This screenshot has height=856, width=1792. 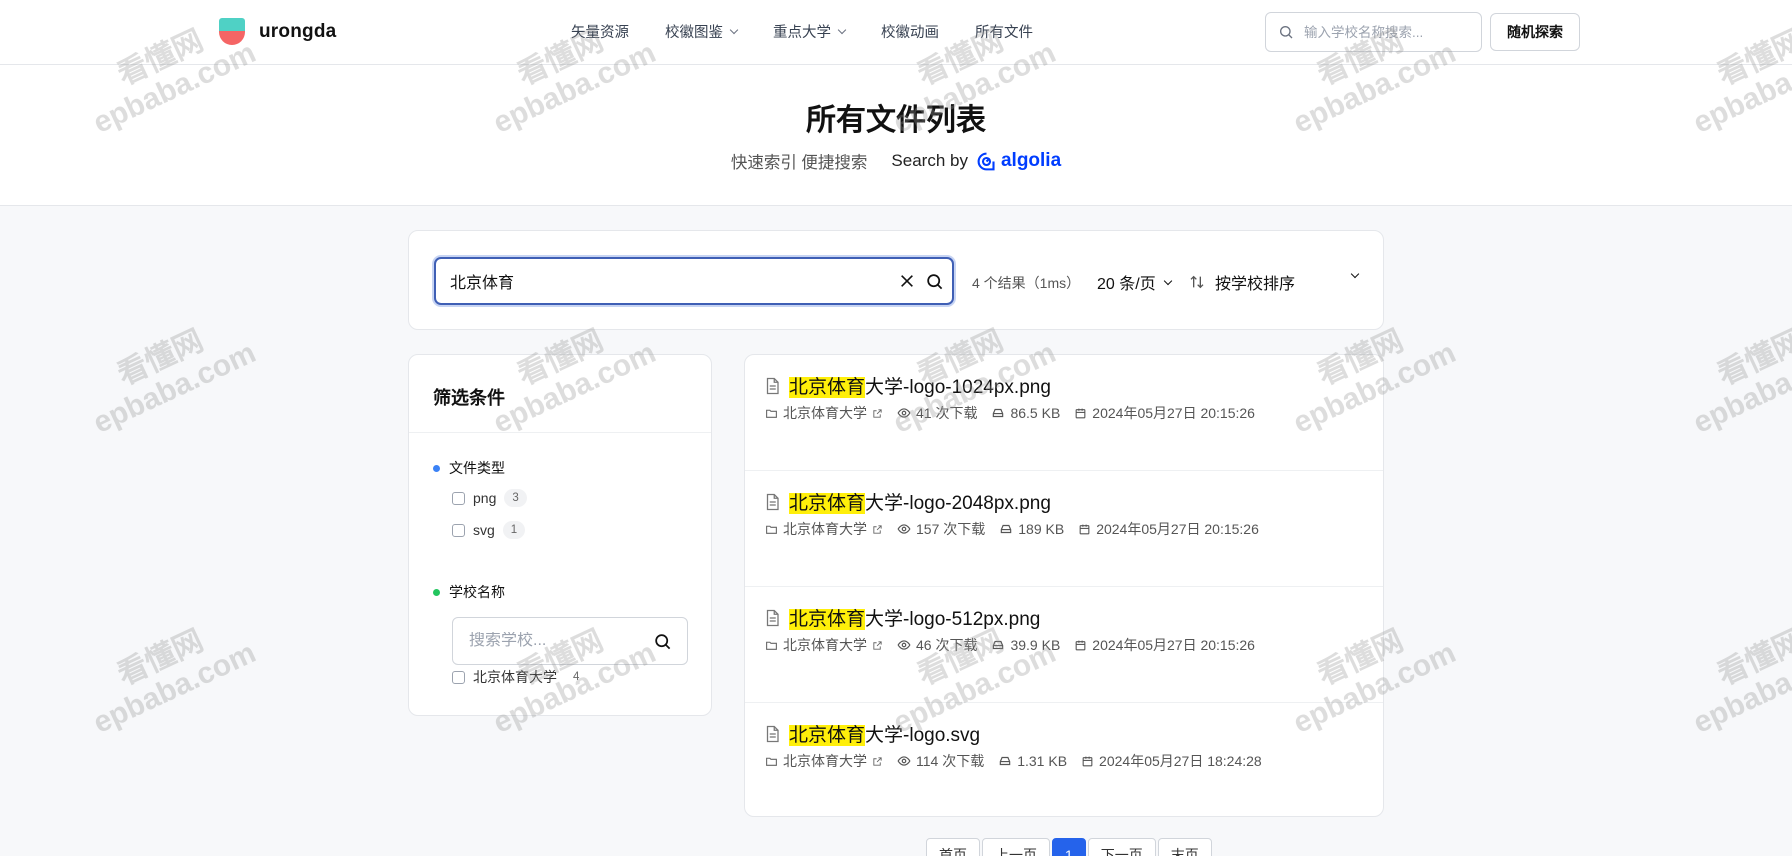 I want to click on count-badge: 1, so click(x=514, y=530).